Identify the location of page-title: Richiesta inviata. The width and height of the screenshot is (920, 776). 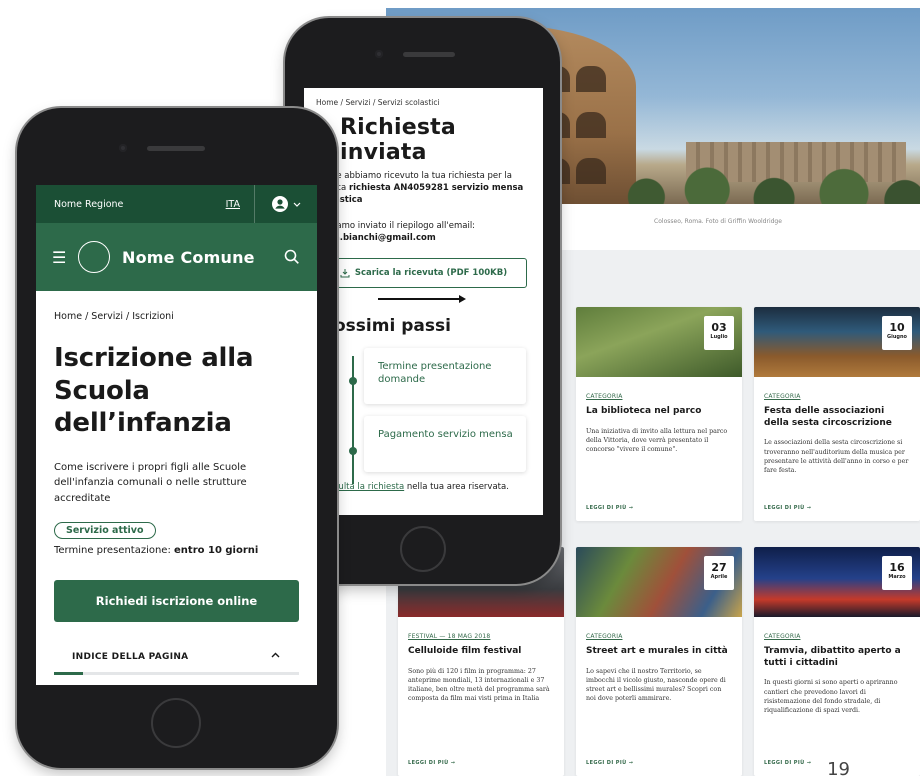
(398, 140).